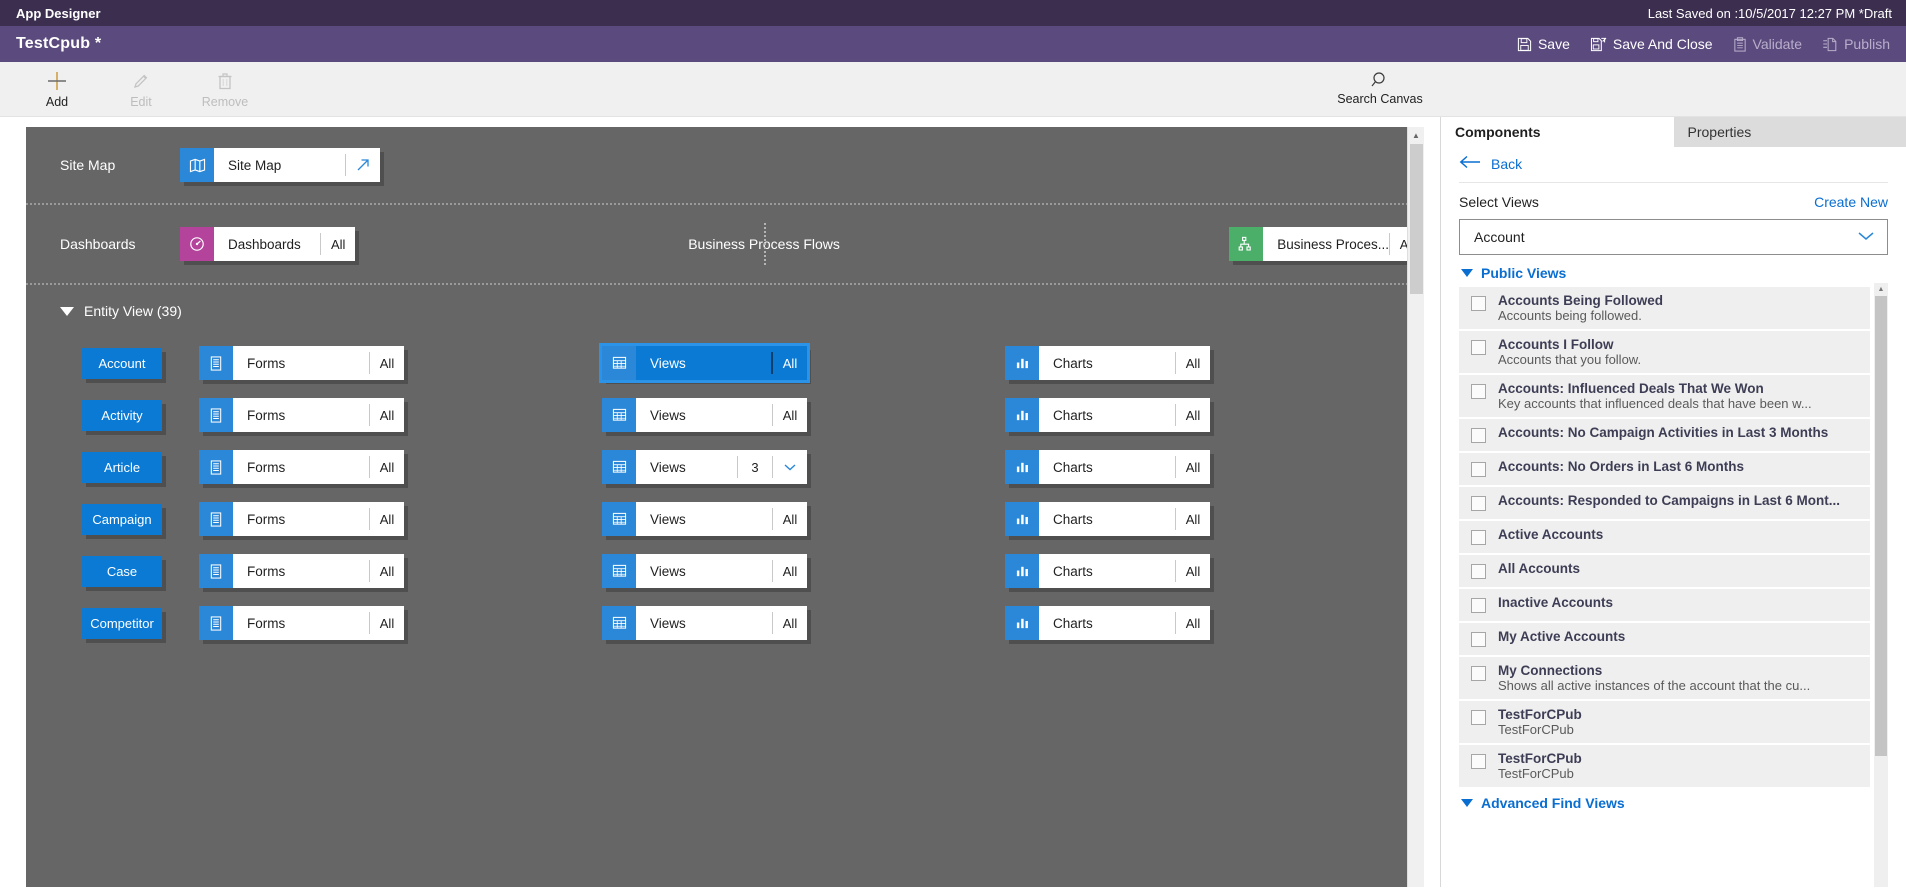 This screenshot has width=1906, height=888. What do you see at coordinates (363, 165) in the screenshot?
I see `open-arrow-icon` at bounding box center [363, 165].